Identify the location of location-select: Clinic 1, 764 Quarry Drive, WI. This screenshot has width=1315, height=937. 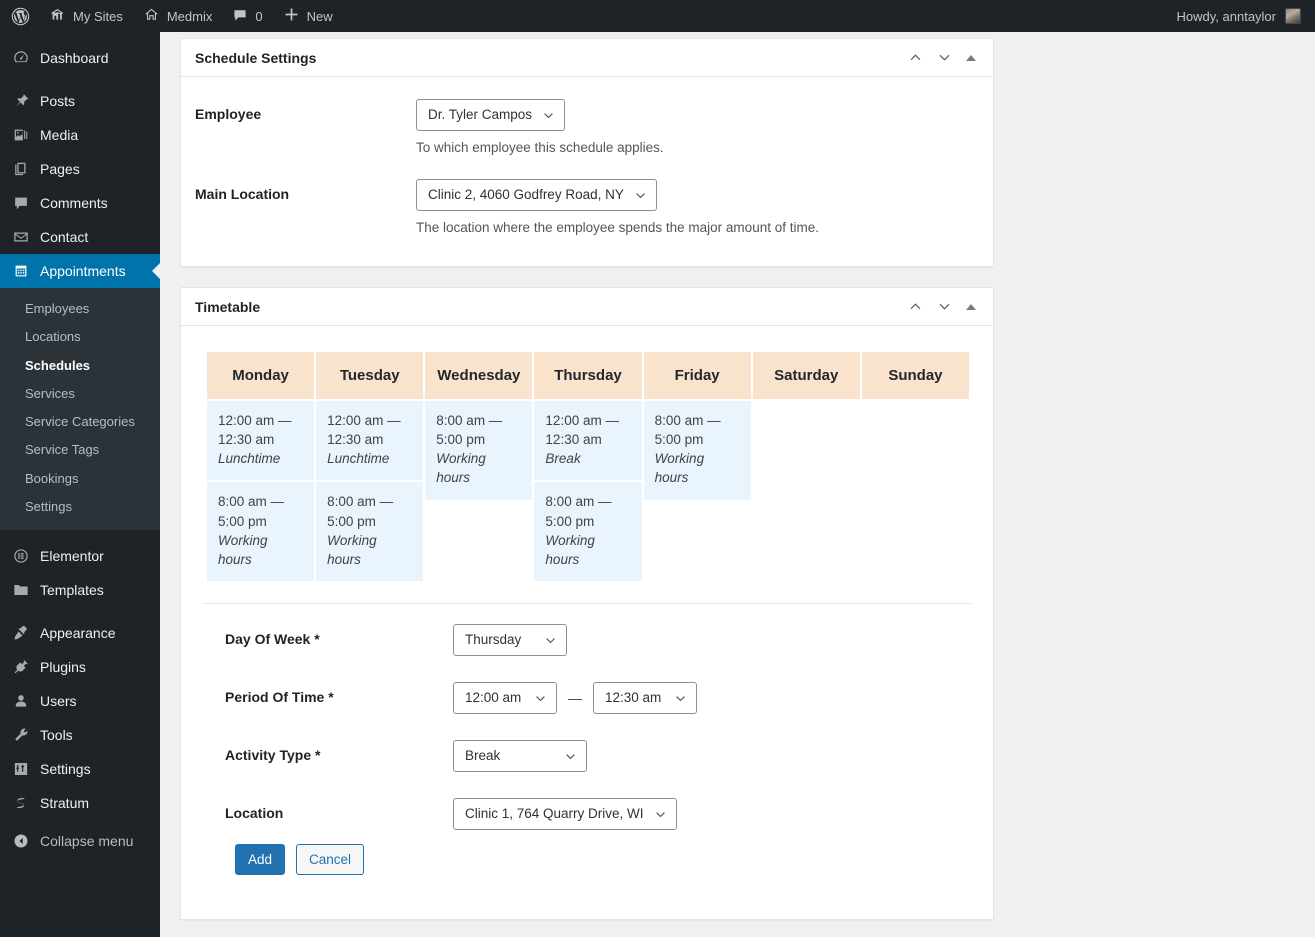
(565, 814).